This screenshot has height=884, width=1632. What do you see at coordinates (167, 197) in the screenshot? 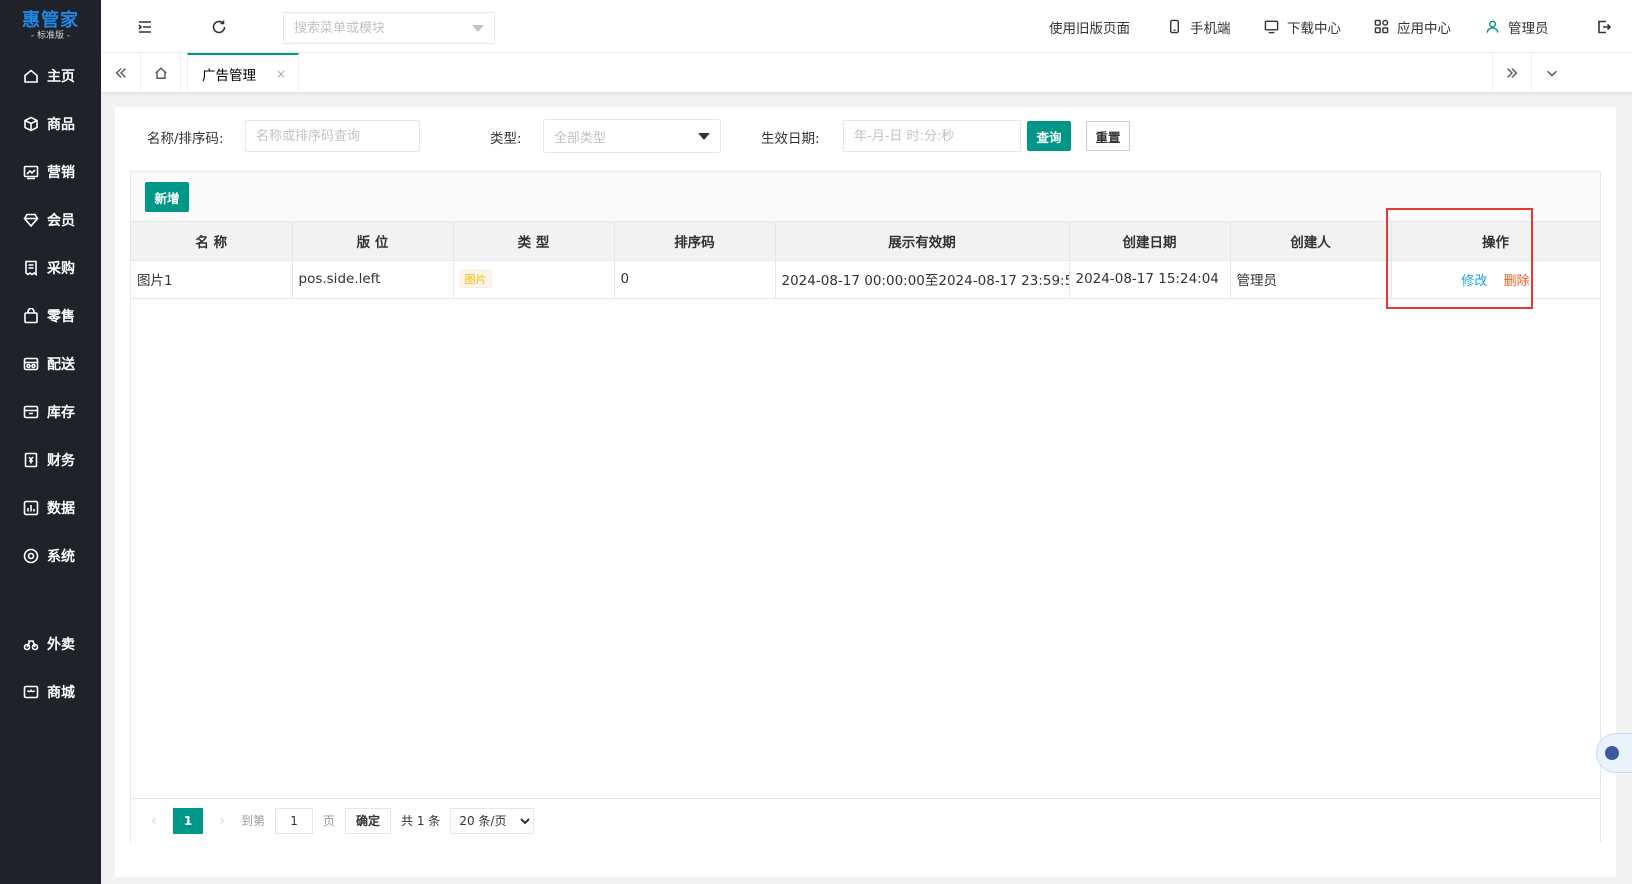
I see `add-button: 新增` at bounding box center [167, 197].